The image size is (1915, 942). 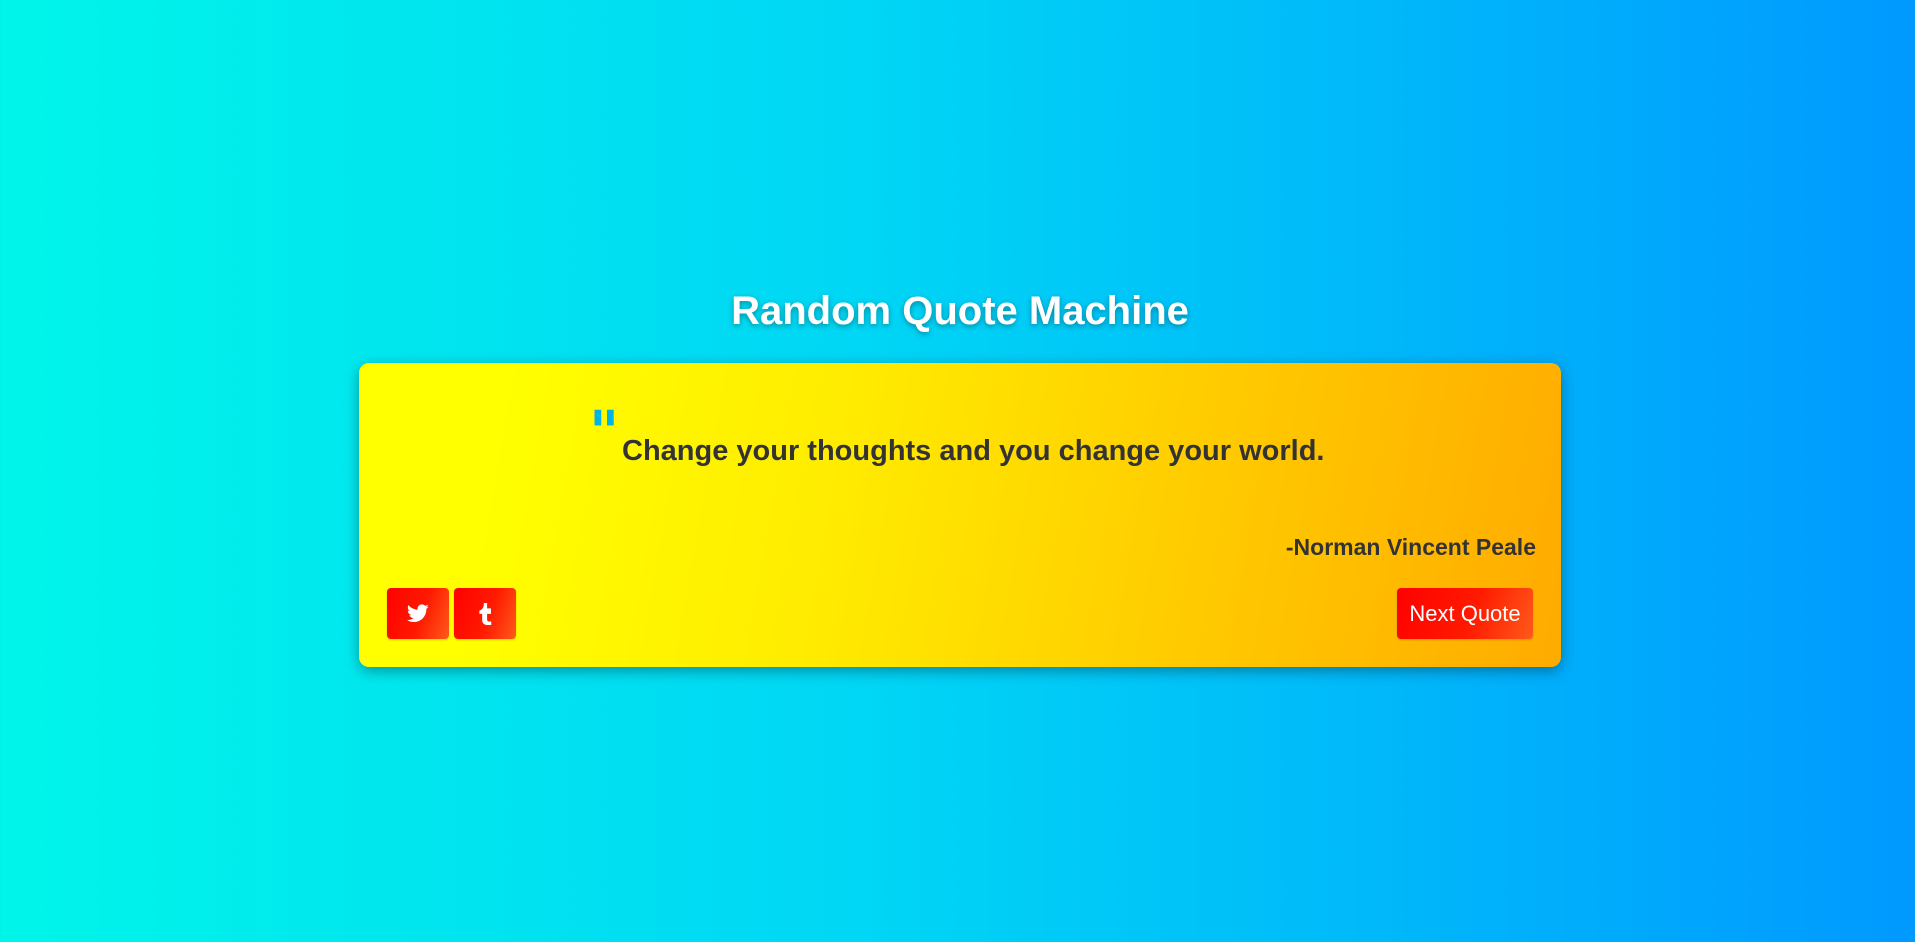 I want to click on twitter-icon, so click(x=418, y=613).